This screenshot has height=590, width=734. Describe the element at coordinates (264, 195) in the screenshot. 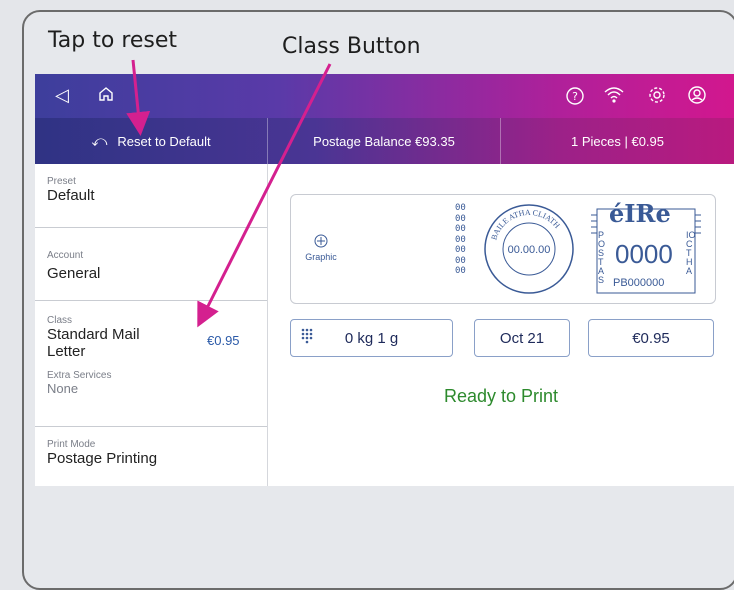

I see `arrow-to-class` at that location.